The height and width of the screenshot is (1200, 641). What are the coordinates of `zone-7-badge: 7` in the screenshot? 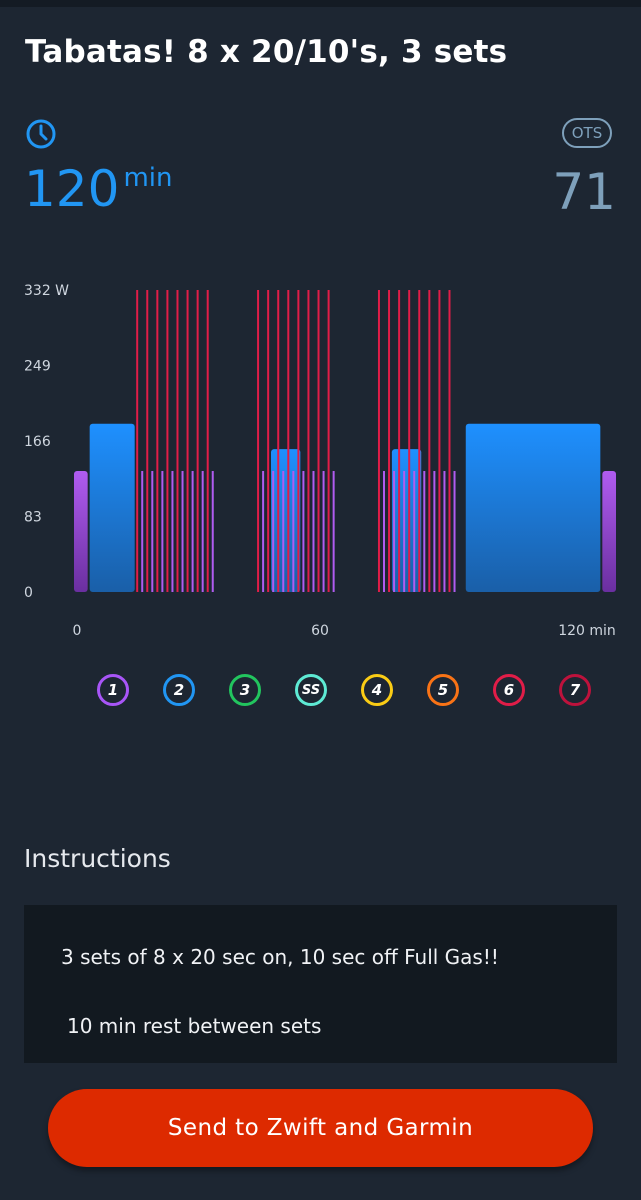 It's located at (575, 690).